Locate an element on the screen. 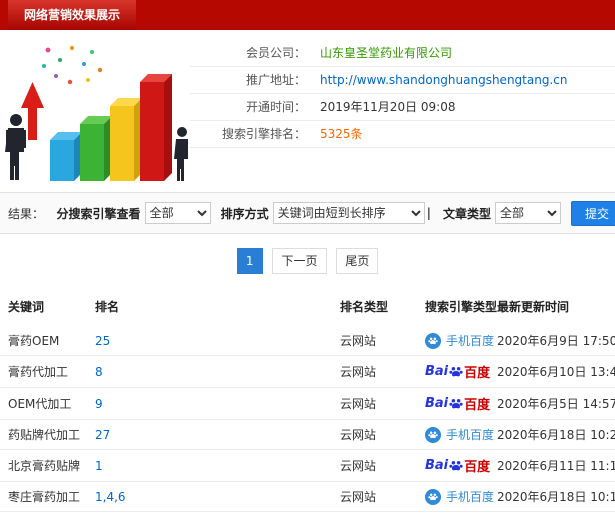  rank-cell: 8 is located at coordinates (217, 371).